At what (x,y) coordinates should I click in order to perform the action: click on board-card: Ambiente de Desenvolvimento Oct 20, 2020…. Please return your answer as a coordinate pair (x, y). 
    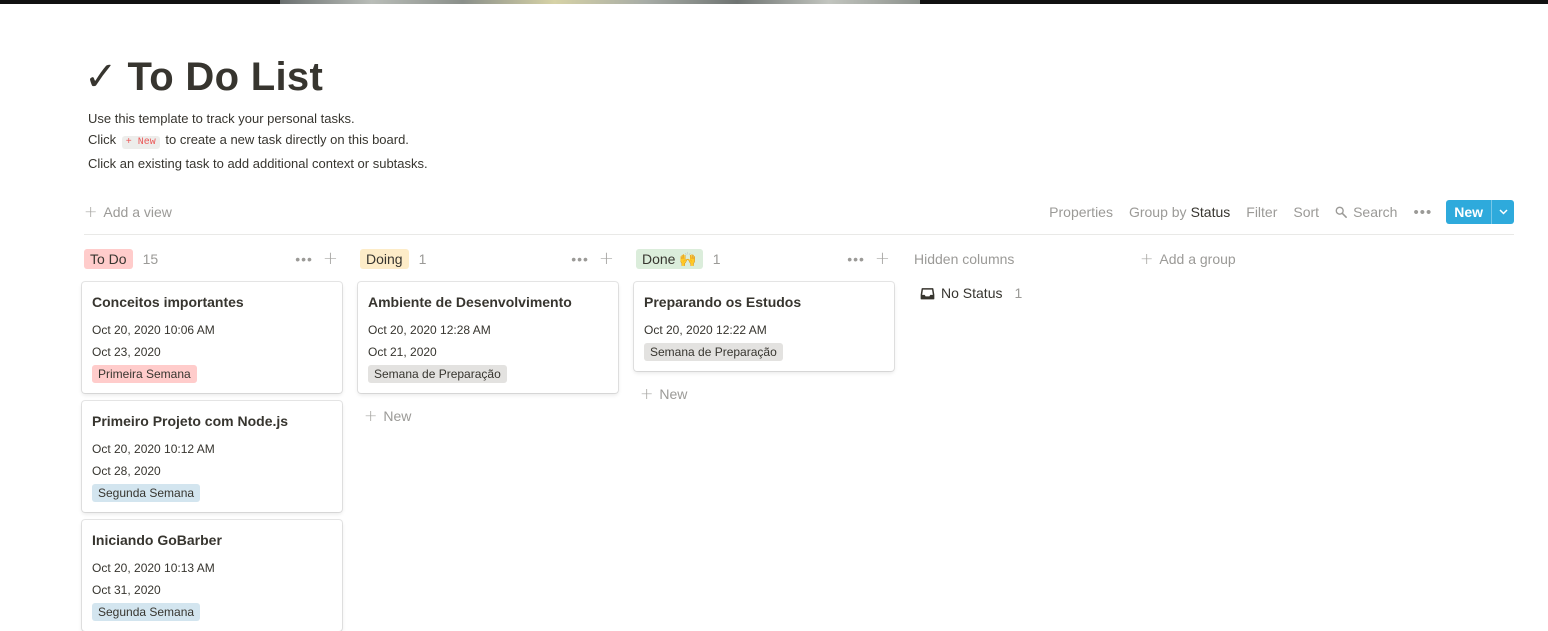
    Looking at the image, I should click on (488, 337).